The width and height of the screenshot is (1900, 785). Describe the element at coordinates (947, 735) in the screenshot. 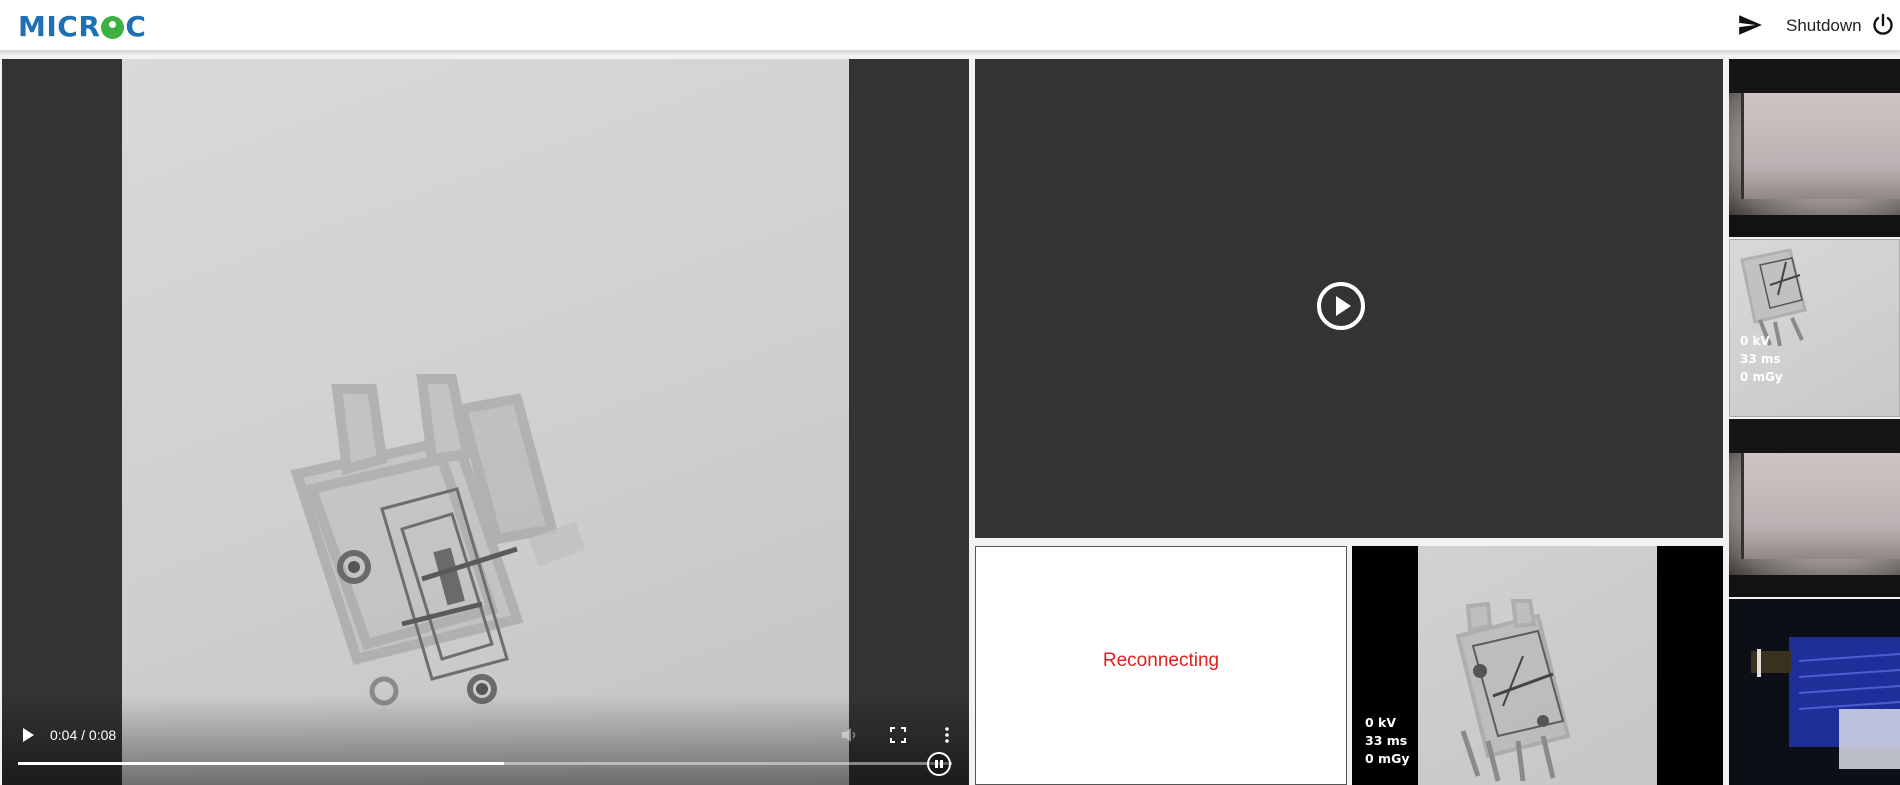

I see `more-options-icon` at that location.